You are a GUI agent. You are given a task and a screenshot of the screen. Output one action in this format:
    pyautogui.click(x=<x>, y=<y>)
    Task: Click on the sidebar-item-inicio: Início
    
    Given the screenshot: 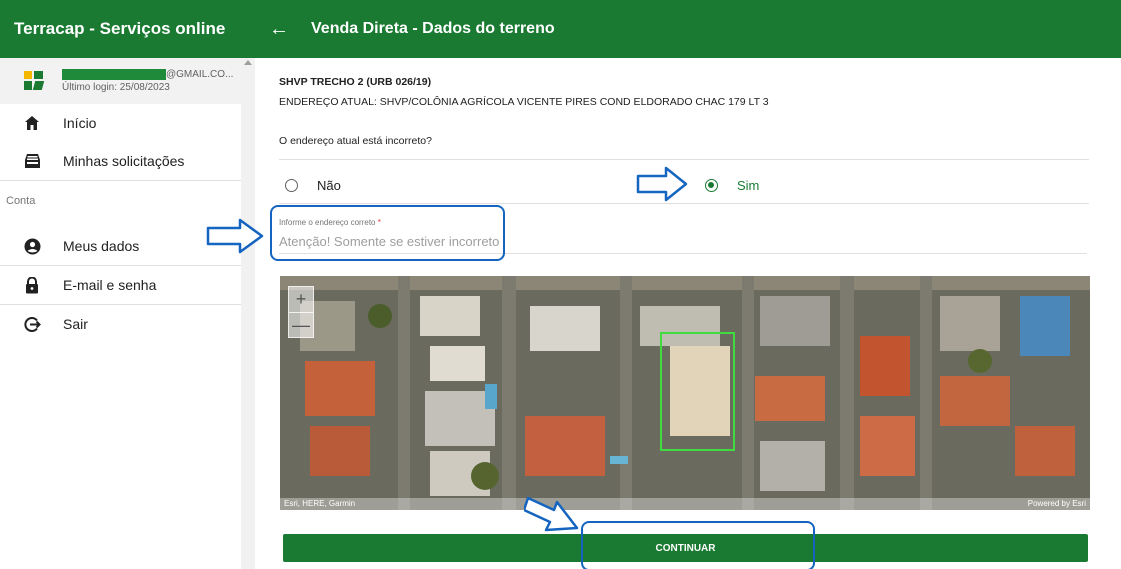 What is the action you would take?
    pyautogui.click(x=120, y=123)
    